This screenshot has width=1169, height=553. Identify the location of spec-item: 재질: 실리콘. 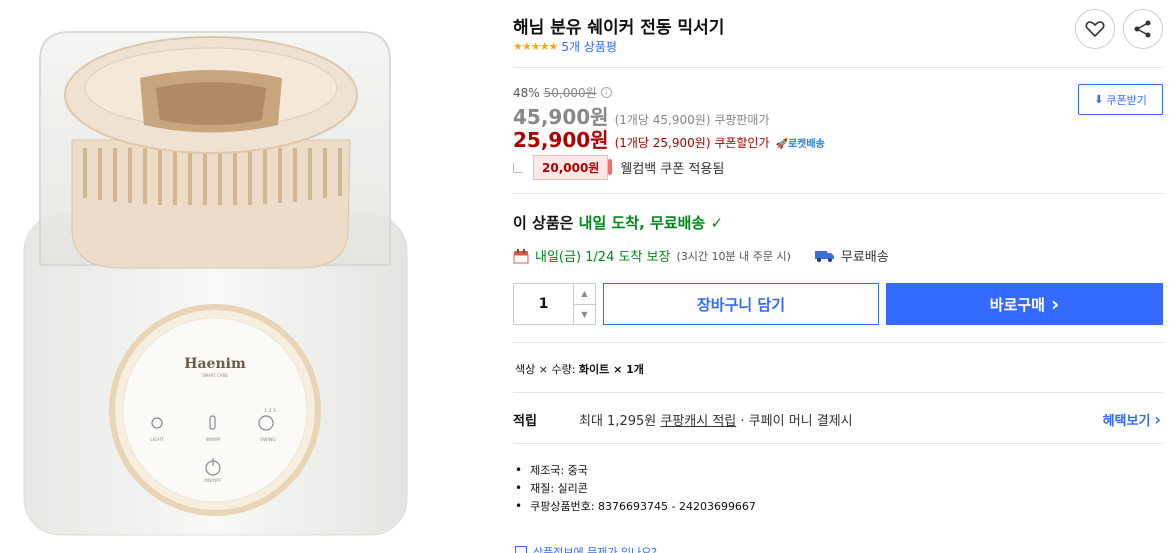
(634, 488).